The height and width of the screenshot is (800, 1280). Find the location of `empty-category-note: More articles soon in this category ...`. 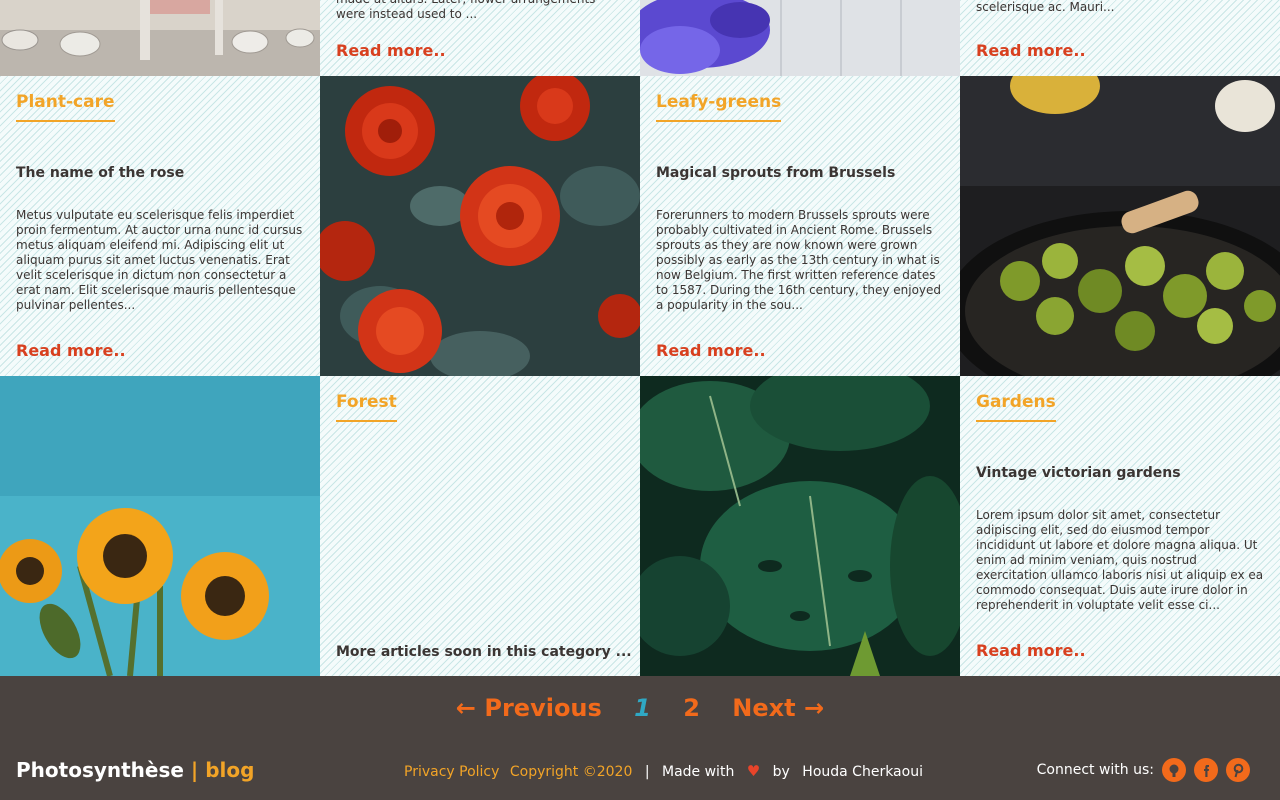

empty-category-note: More articles soon in this category ... is located at coordinates (484, 652).